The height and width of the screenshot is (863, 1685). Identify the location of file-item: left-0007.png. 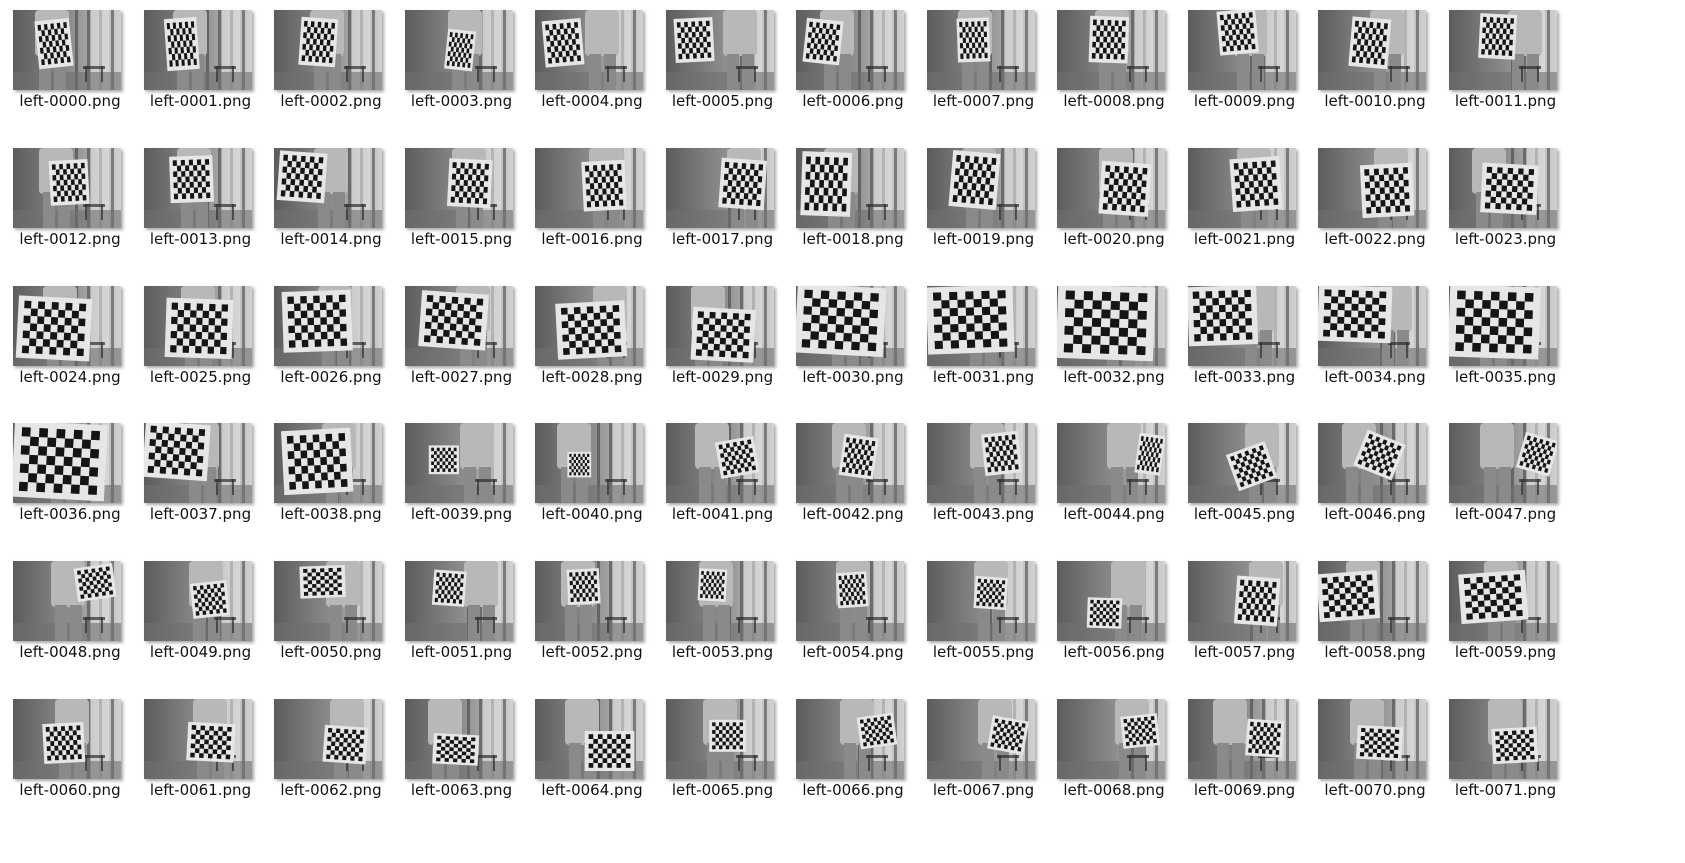
(984, 60).